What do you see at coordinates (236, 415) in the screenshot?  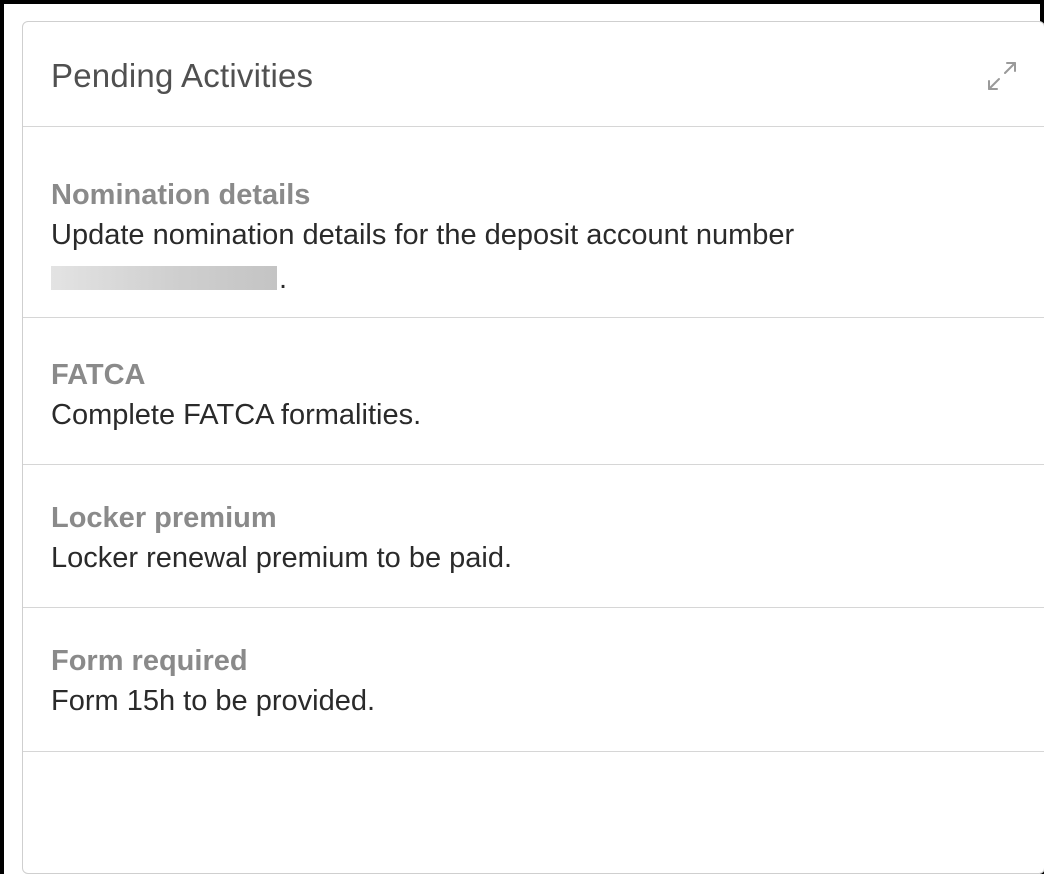 I see `activity-description: Complete FATCA formalities.` at bounding box center [236, 415].